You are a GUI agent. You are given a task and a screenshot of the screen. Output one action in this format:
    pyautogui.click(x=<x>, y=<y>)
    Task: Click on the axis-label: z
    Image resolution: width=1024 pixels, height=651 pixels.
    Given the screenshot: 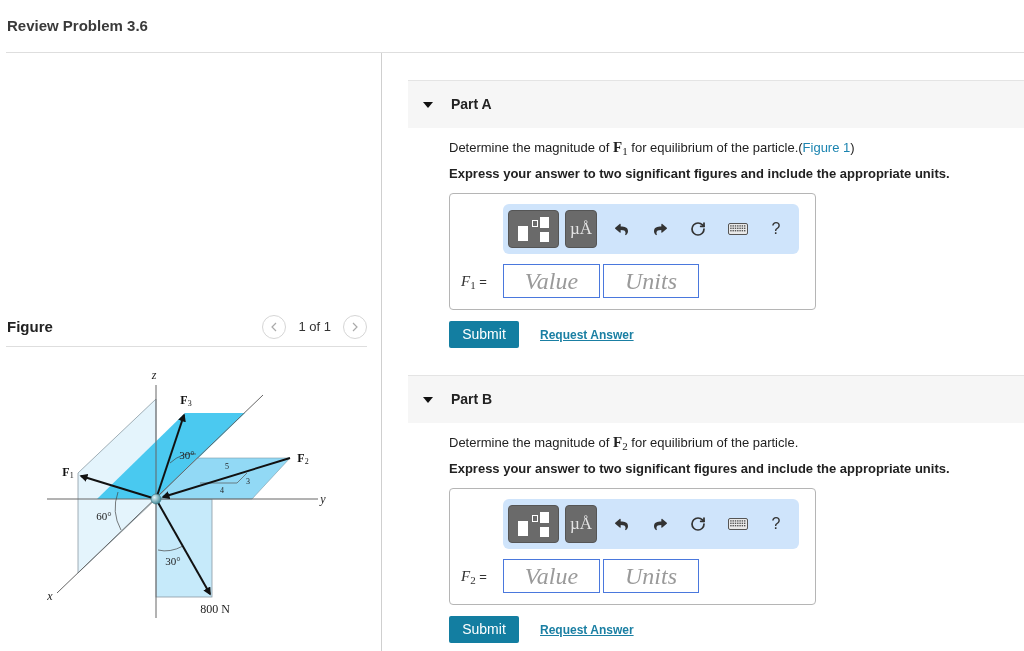 What is the action you would take?
    pyautogui.click(x=154, y=375)
    